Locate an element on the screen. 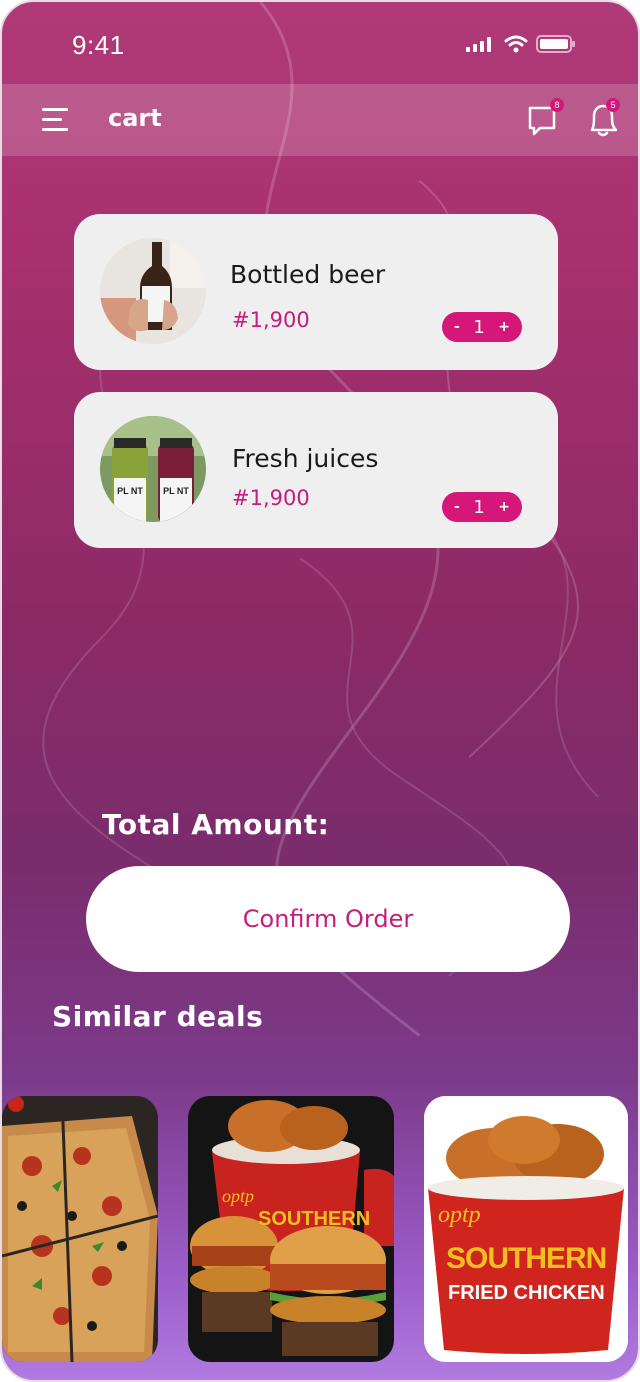  deal-card-southern-fried-chicken: optp SOUTHERN FRIED CHICKEN is located at coordinates (526, 1229).